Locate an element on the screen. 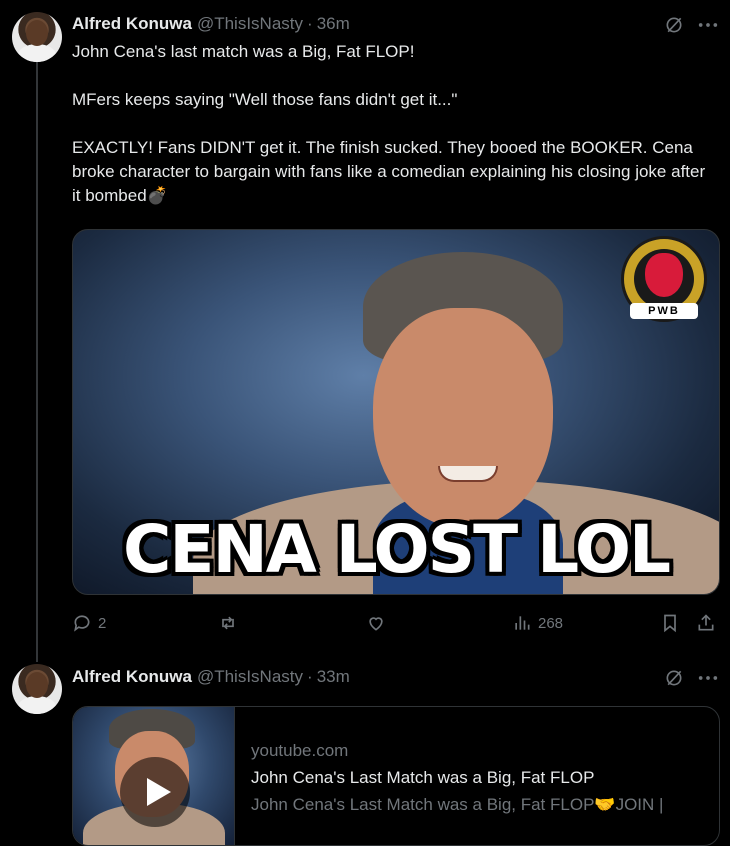 The image size is (730, 846). timestamp: 33m is located at coordinates (333, 677).